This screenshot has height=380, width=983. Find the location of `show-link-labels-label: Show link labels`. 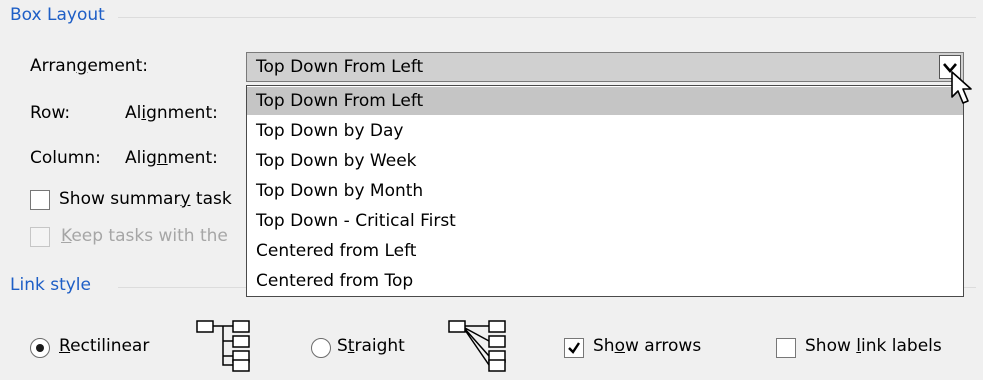

show-link-labels-label: Show link labels is located at coordinates (873, 346).